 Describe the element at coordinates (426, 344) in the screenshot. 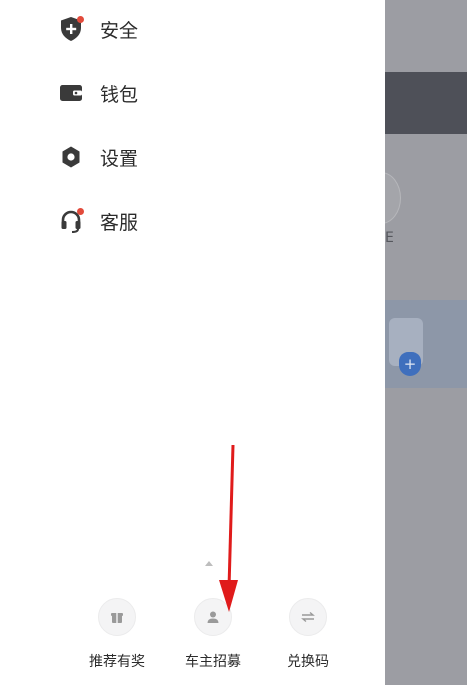

I see `background-banner: +` at that location.